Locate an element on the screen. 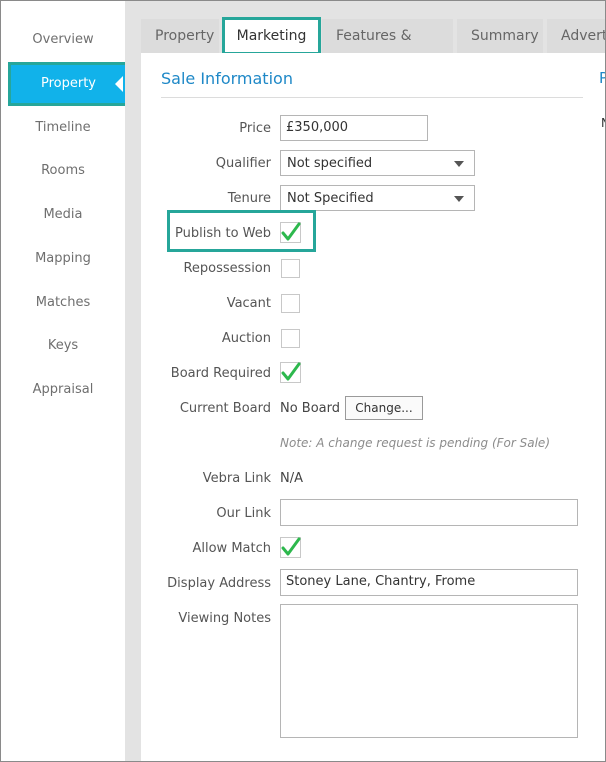 This screenshot has width=606, height=762. tab-property: Property is located at coordinates (180, 36).